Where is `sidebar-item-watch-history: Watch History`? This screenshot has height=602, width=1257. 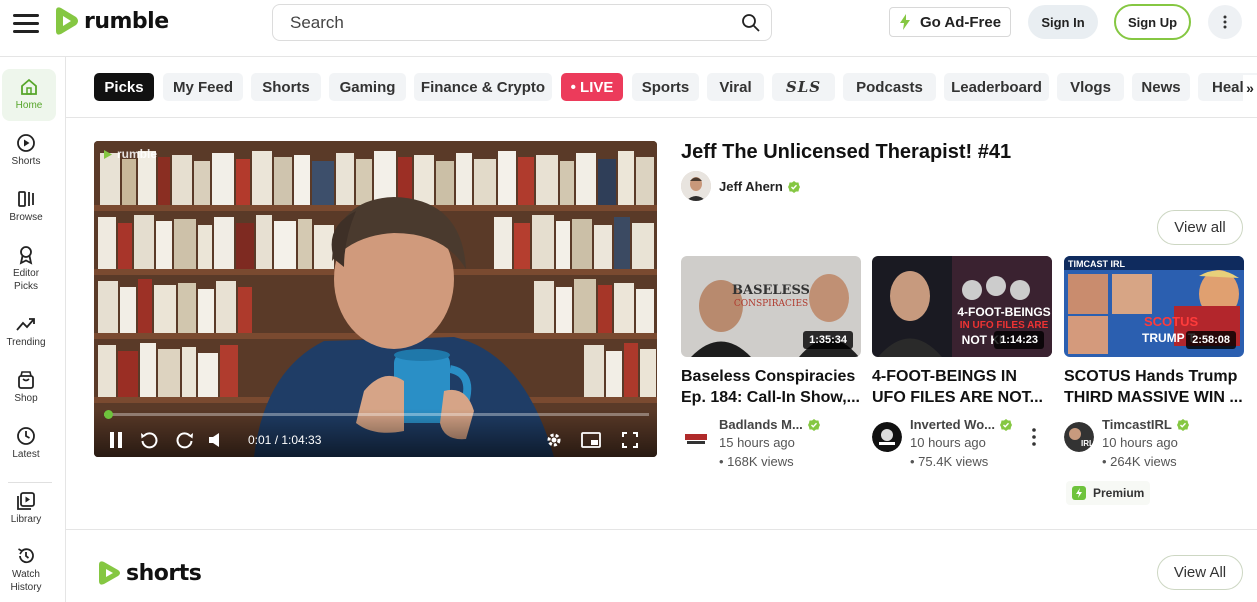
sidebar-item-watch-history: Watch History is located at coordinates (26, 570).